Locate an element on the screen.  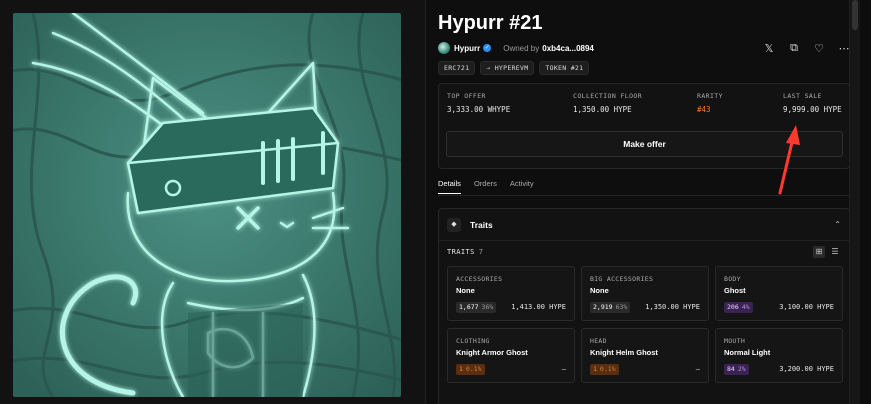
trait-count: 84 is located at coordinates (731, 369).